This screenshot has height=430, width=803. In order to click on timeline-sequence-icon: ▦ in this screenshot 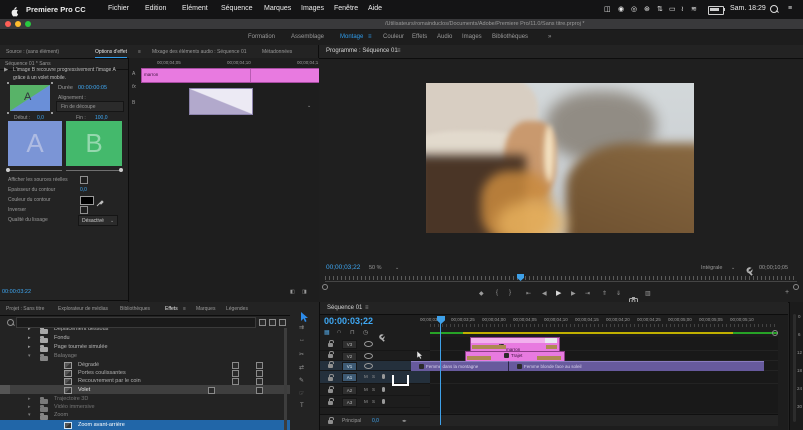, I will do `click(327, 332)`.